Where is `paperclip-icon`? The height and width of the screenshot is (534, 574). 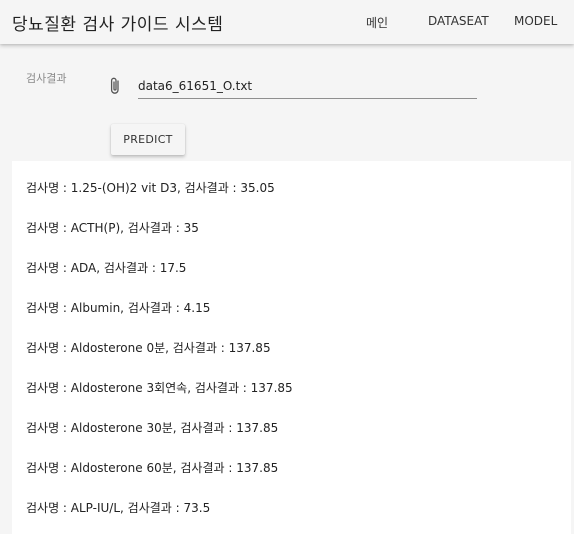
paperclip-icon is located at coordinates (115, 86).